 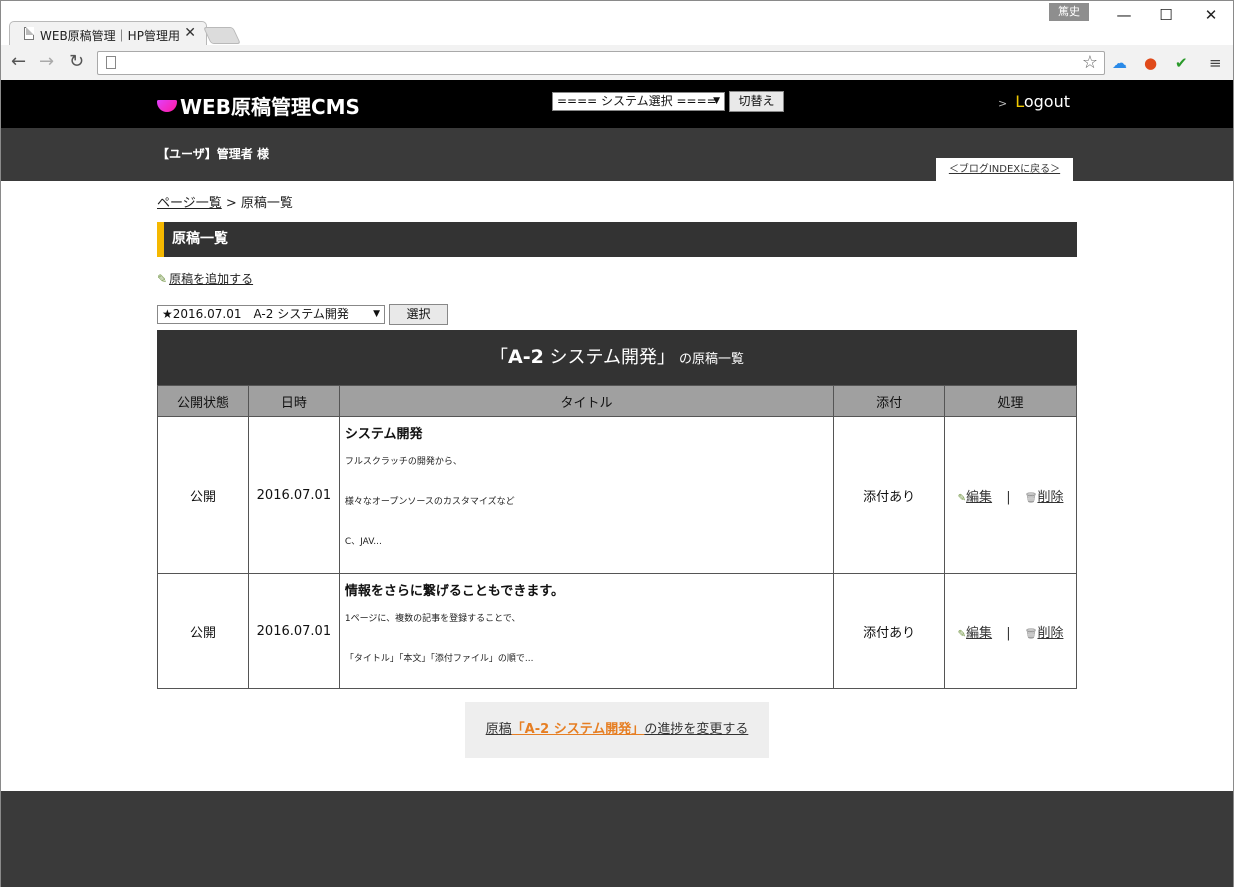 I want to click on list-heading-suffix: の原稿一覧, so click(x=711, y=359).